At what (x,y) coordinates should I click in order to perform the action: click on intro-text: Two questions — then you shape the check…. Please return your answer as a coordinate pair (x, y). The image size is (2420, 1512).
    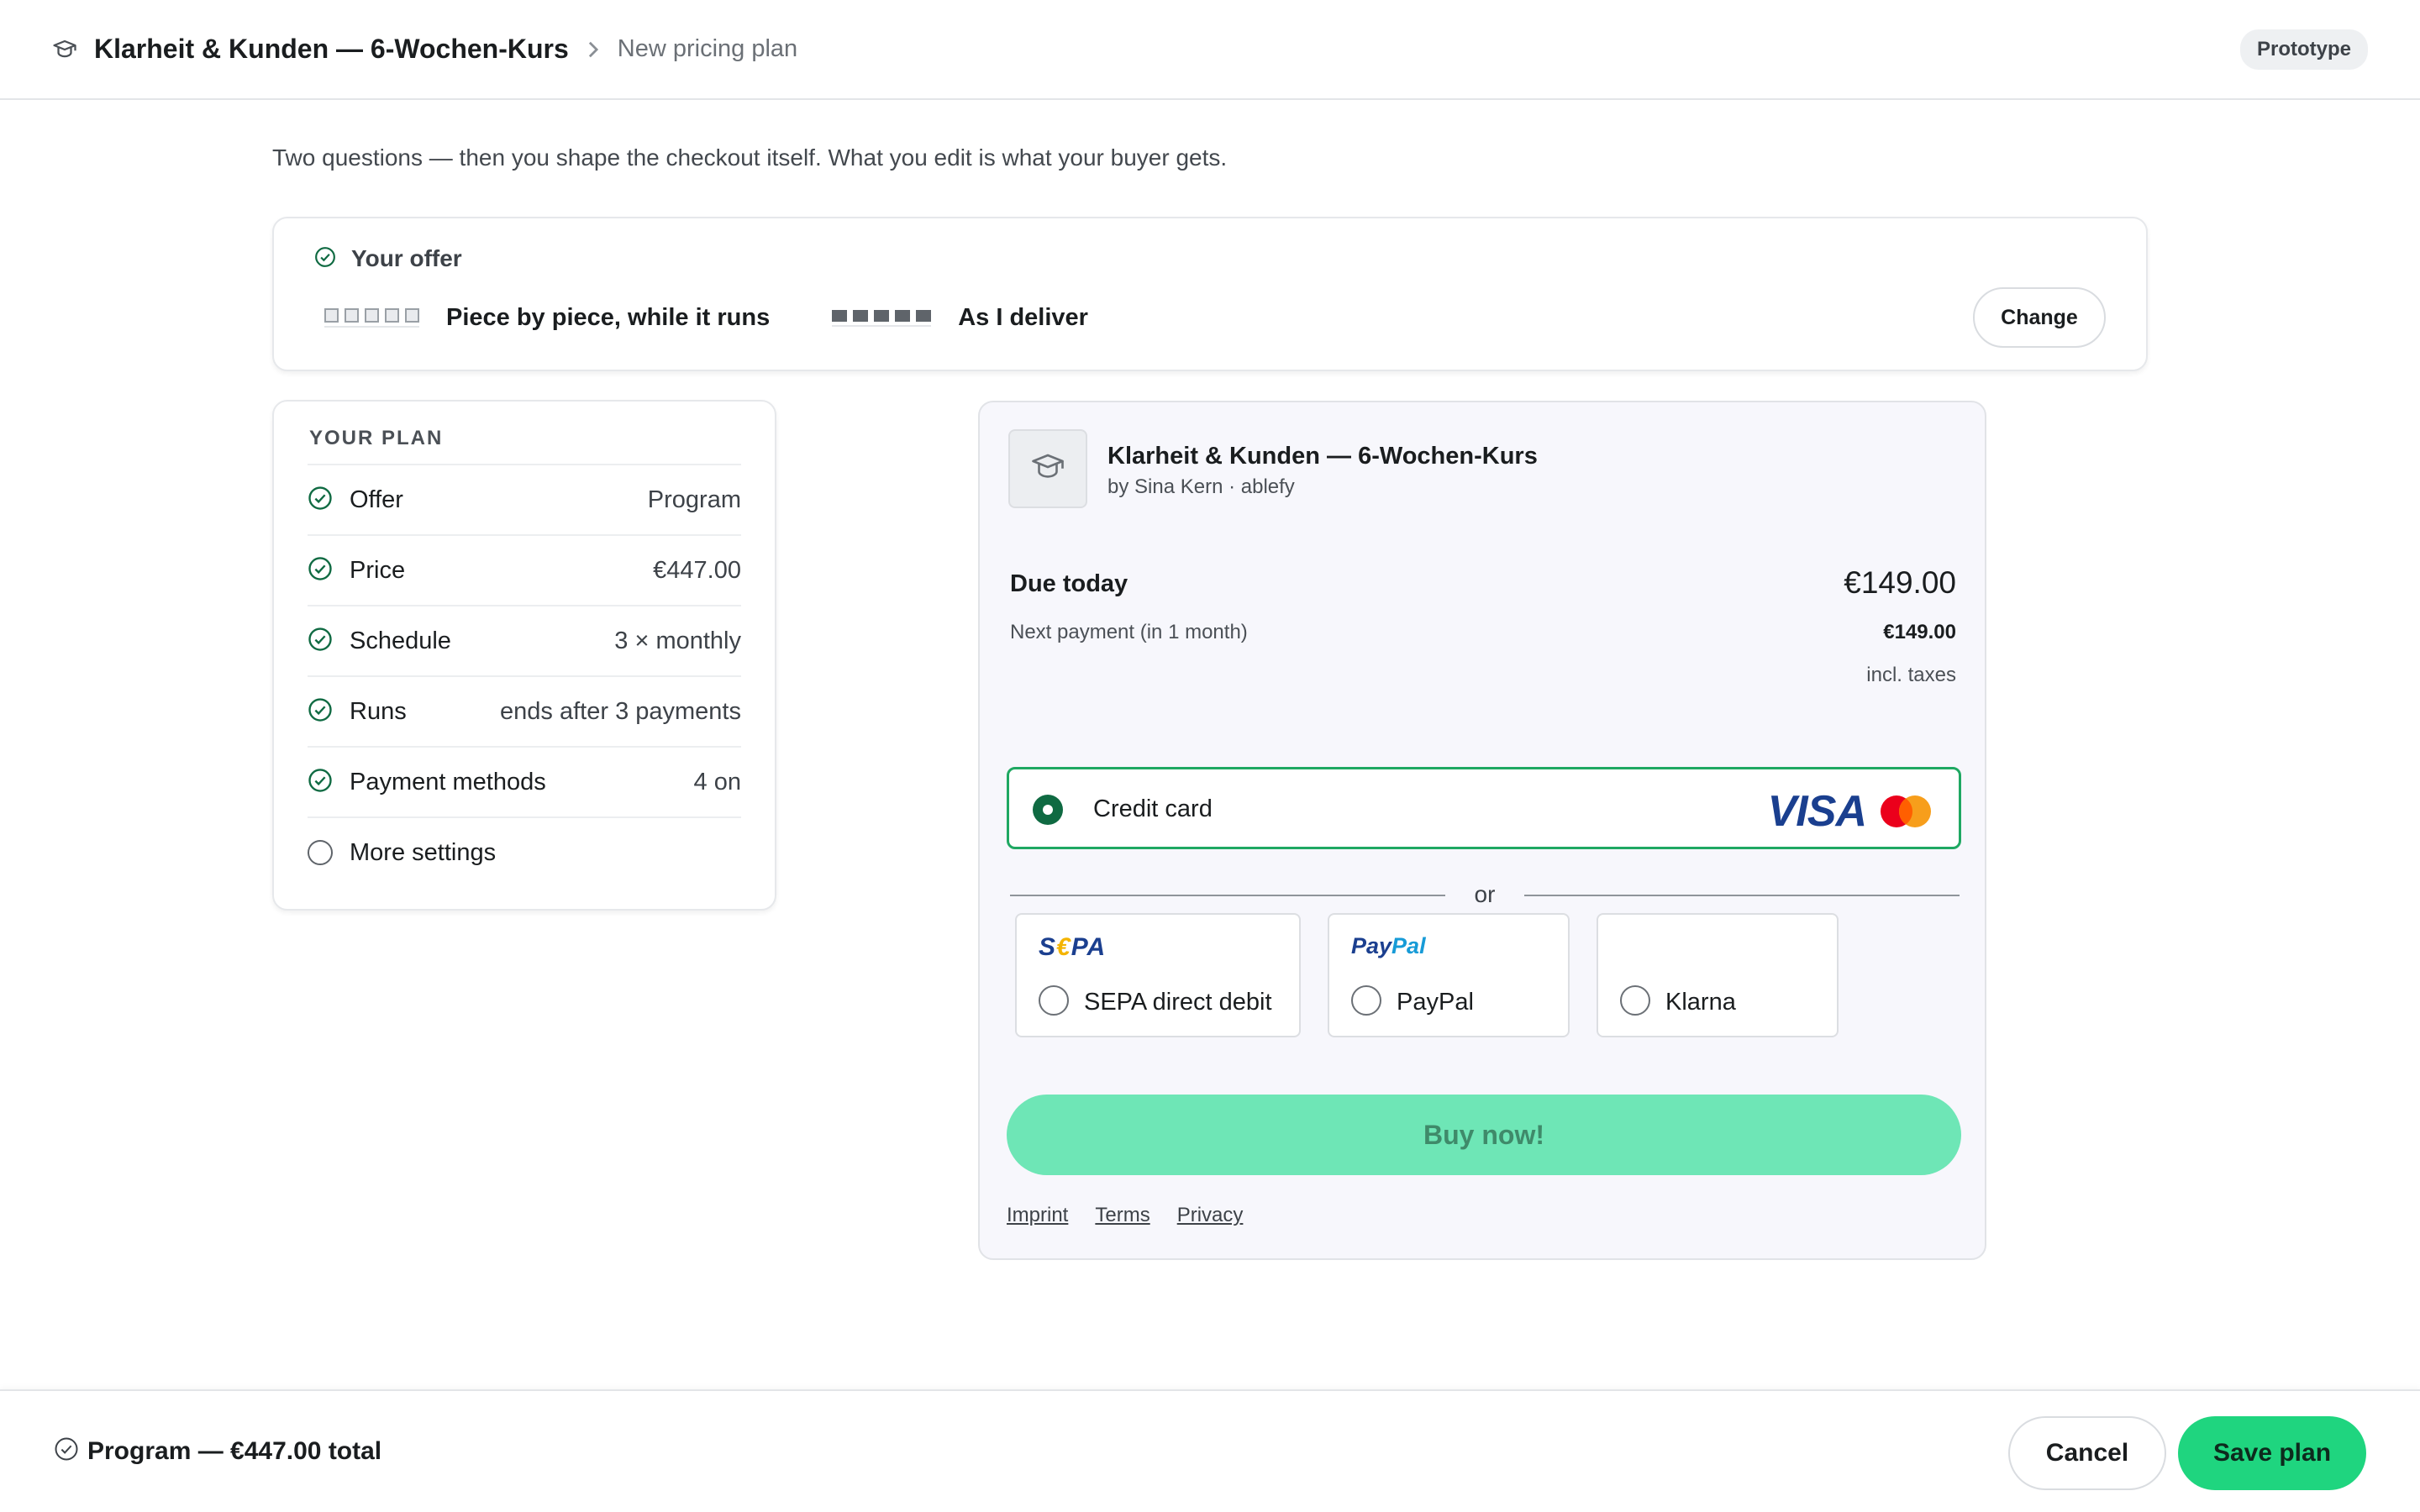
    Looking at the image, I should click on (750, 157).